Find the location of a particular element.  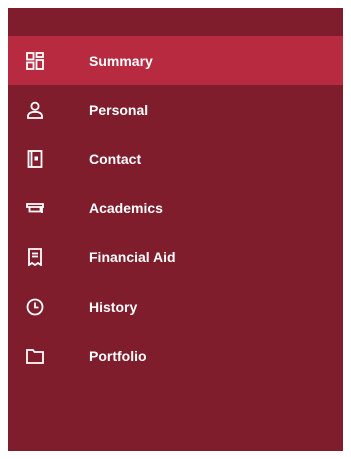

sidebar-item-label: Summary is located at coordinates (121, 60).